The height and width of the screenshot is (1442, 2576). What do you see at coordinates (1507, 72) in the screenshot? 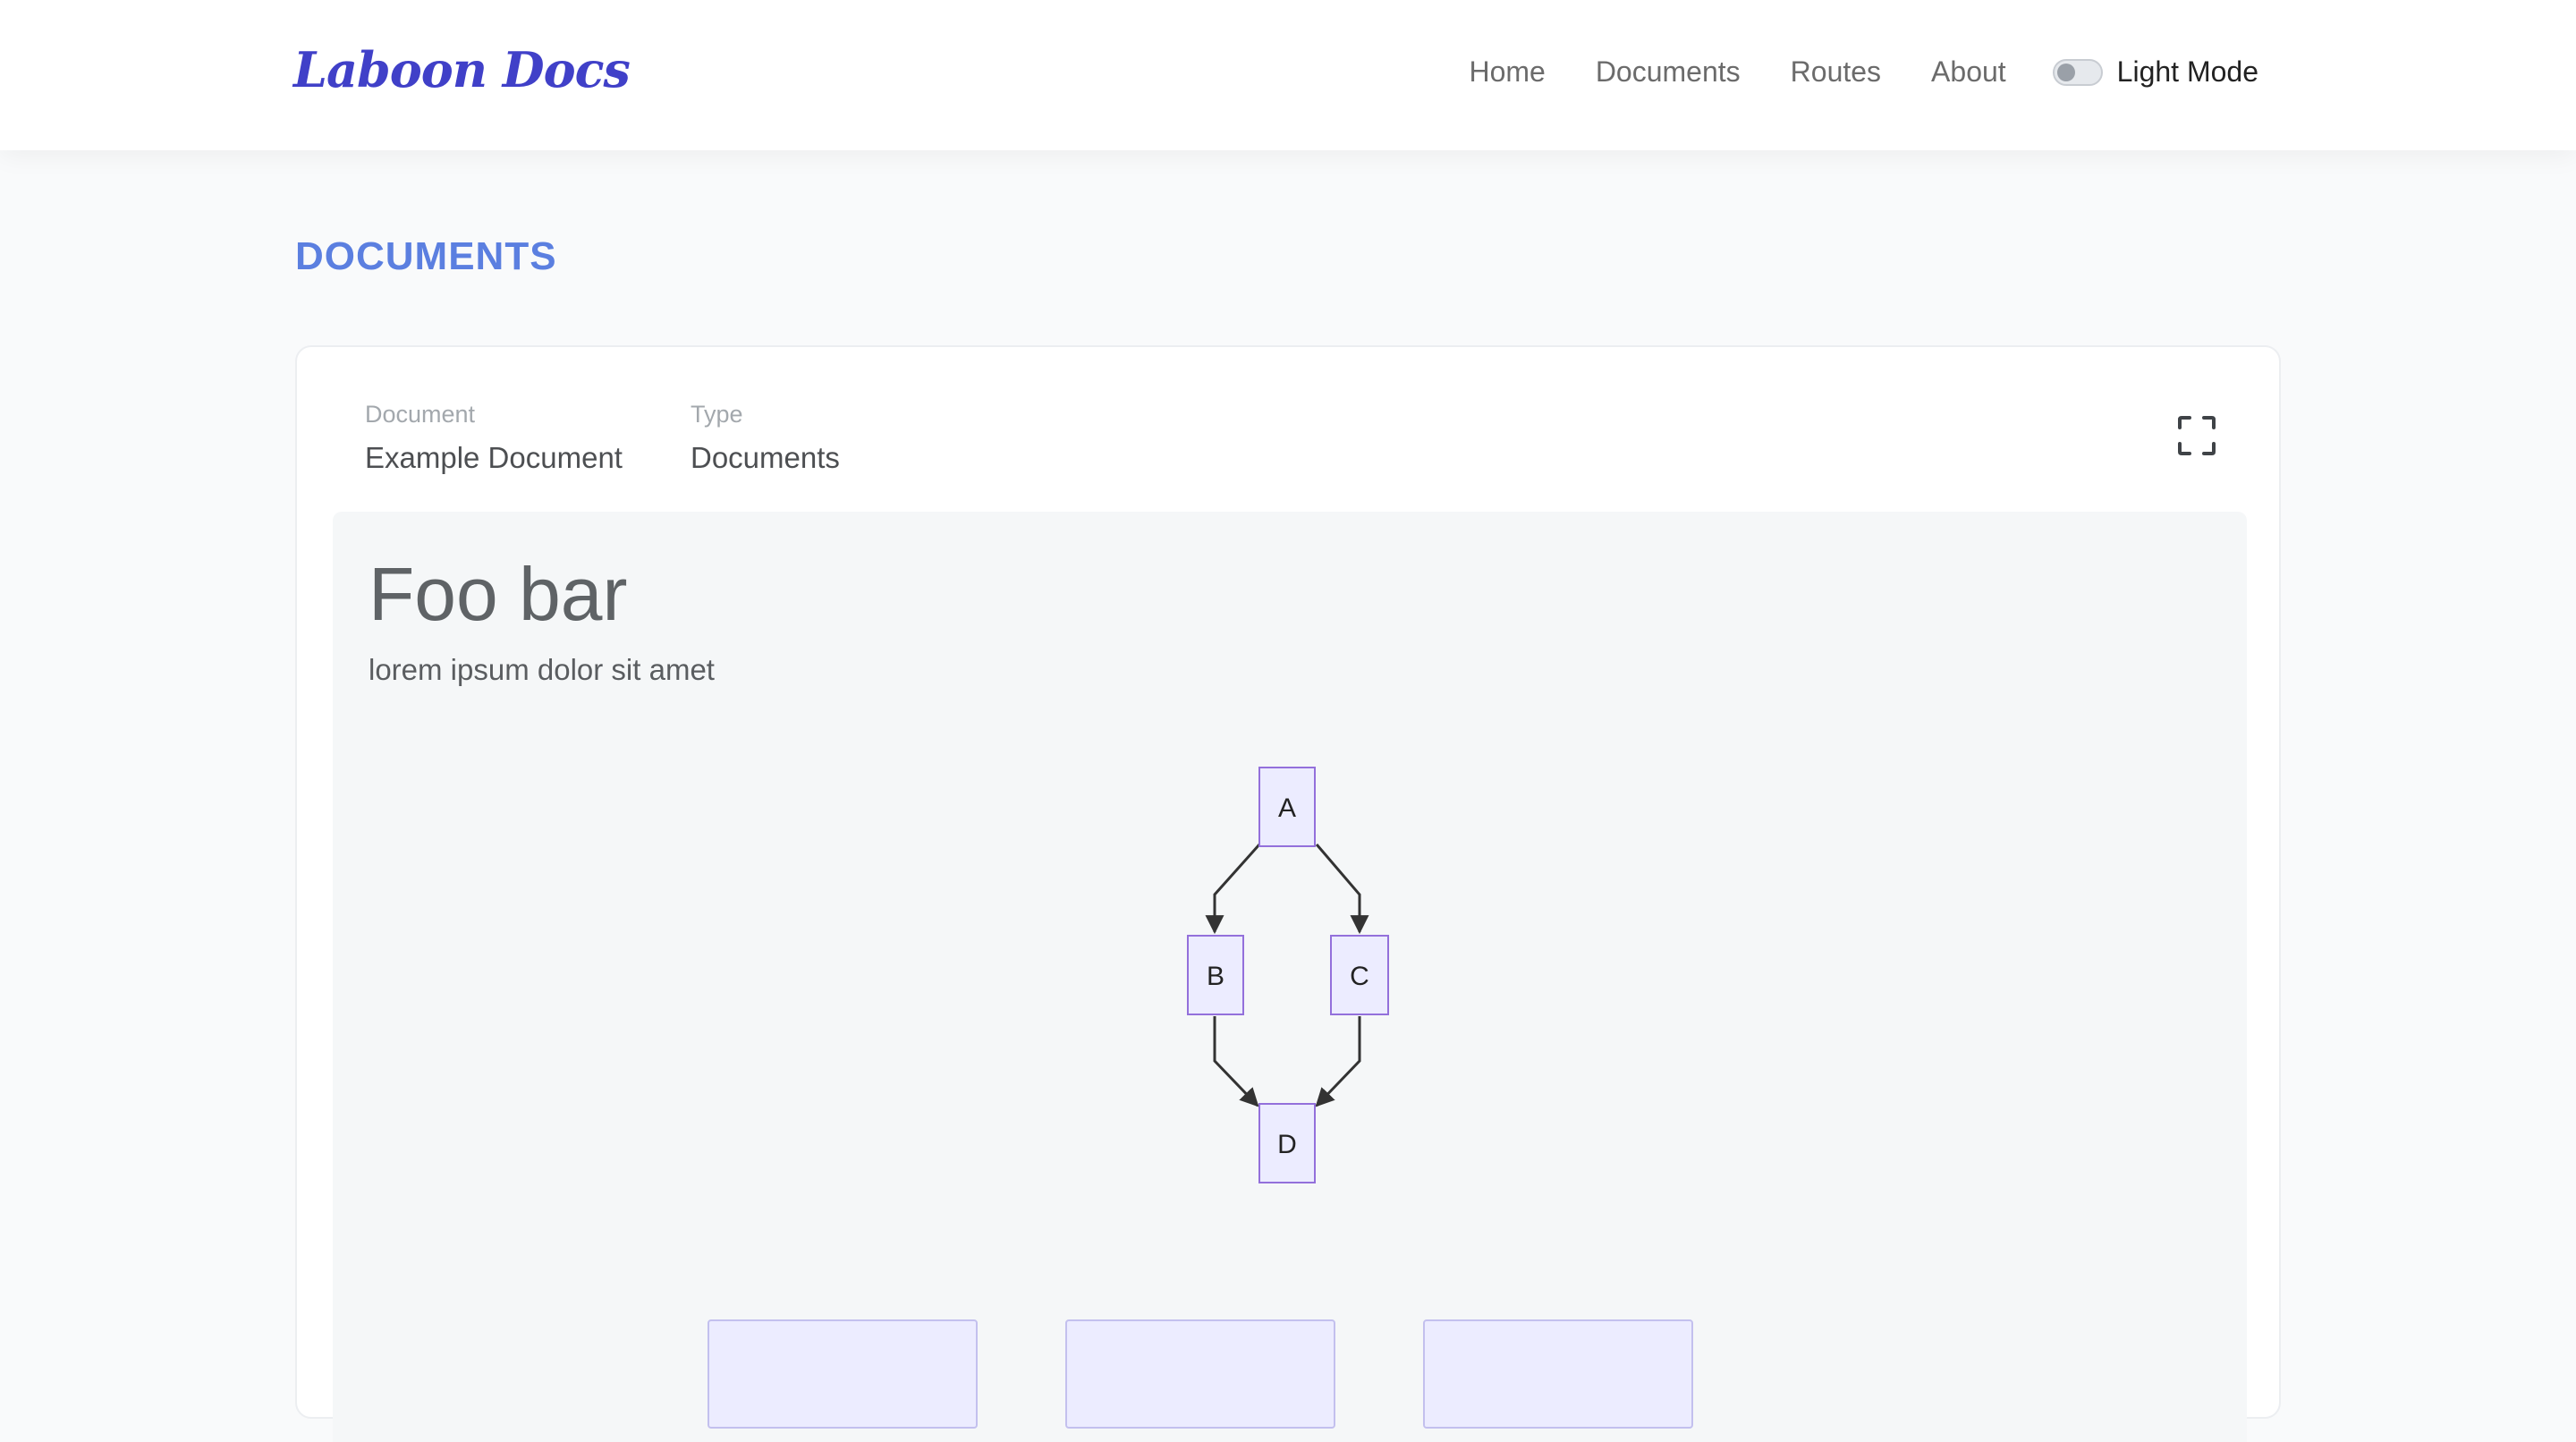
I see `nav-link-home: Home` at bounding box center [1507, 72].